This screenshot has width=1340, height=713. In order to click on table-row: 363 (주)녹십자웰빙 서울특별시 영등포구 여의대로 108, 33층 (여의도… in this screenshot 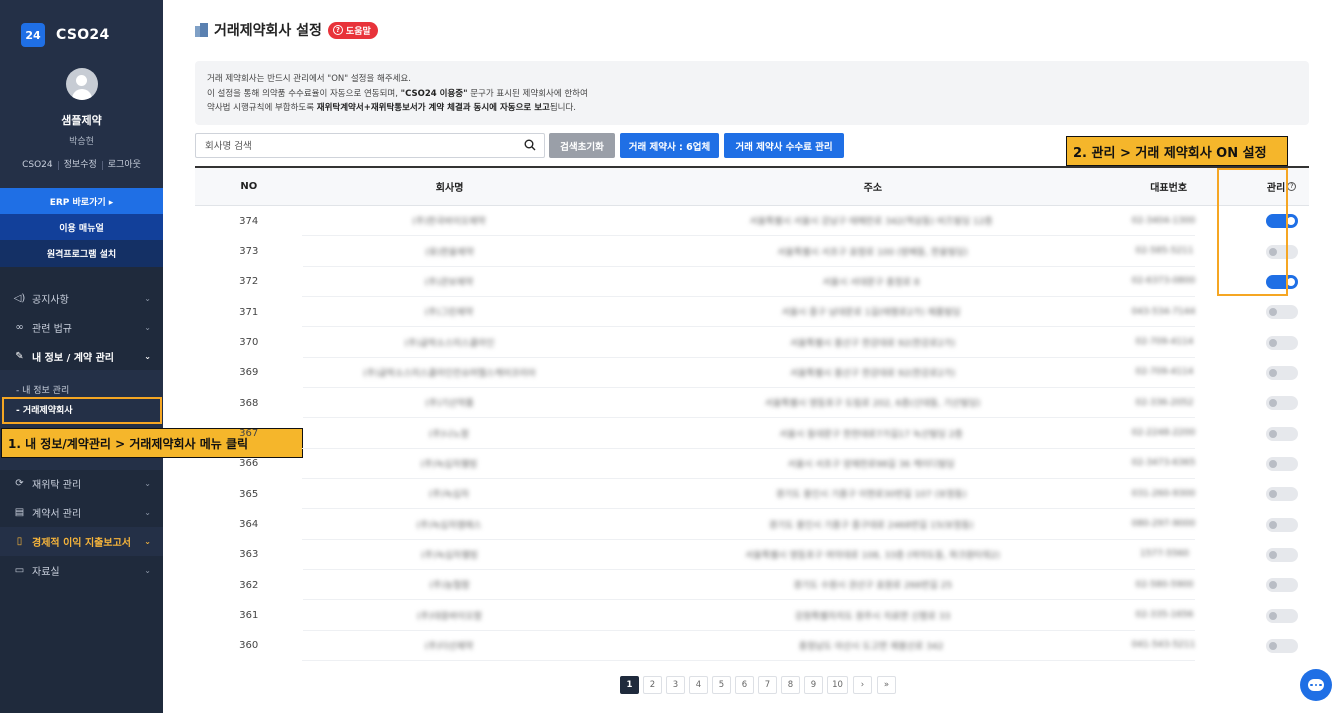, I will do `click(752, 555)`.